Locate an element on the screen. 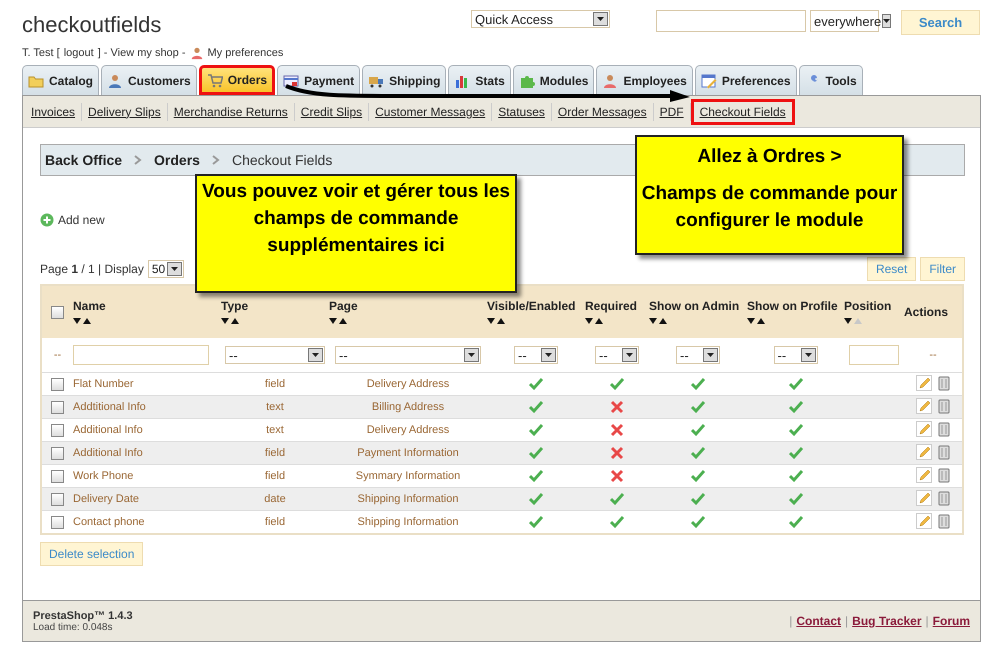  table-cell: date is located at coordinates (275, 499).